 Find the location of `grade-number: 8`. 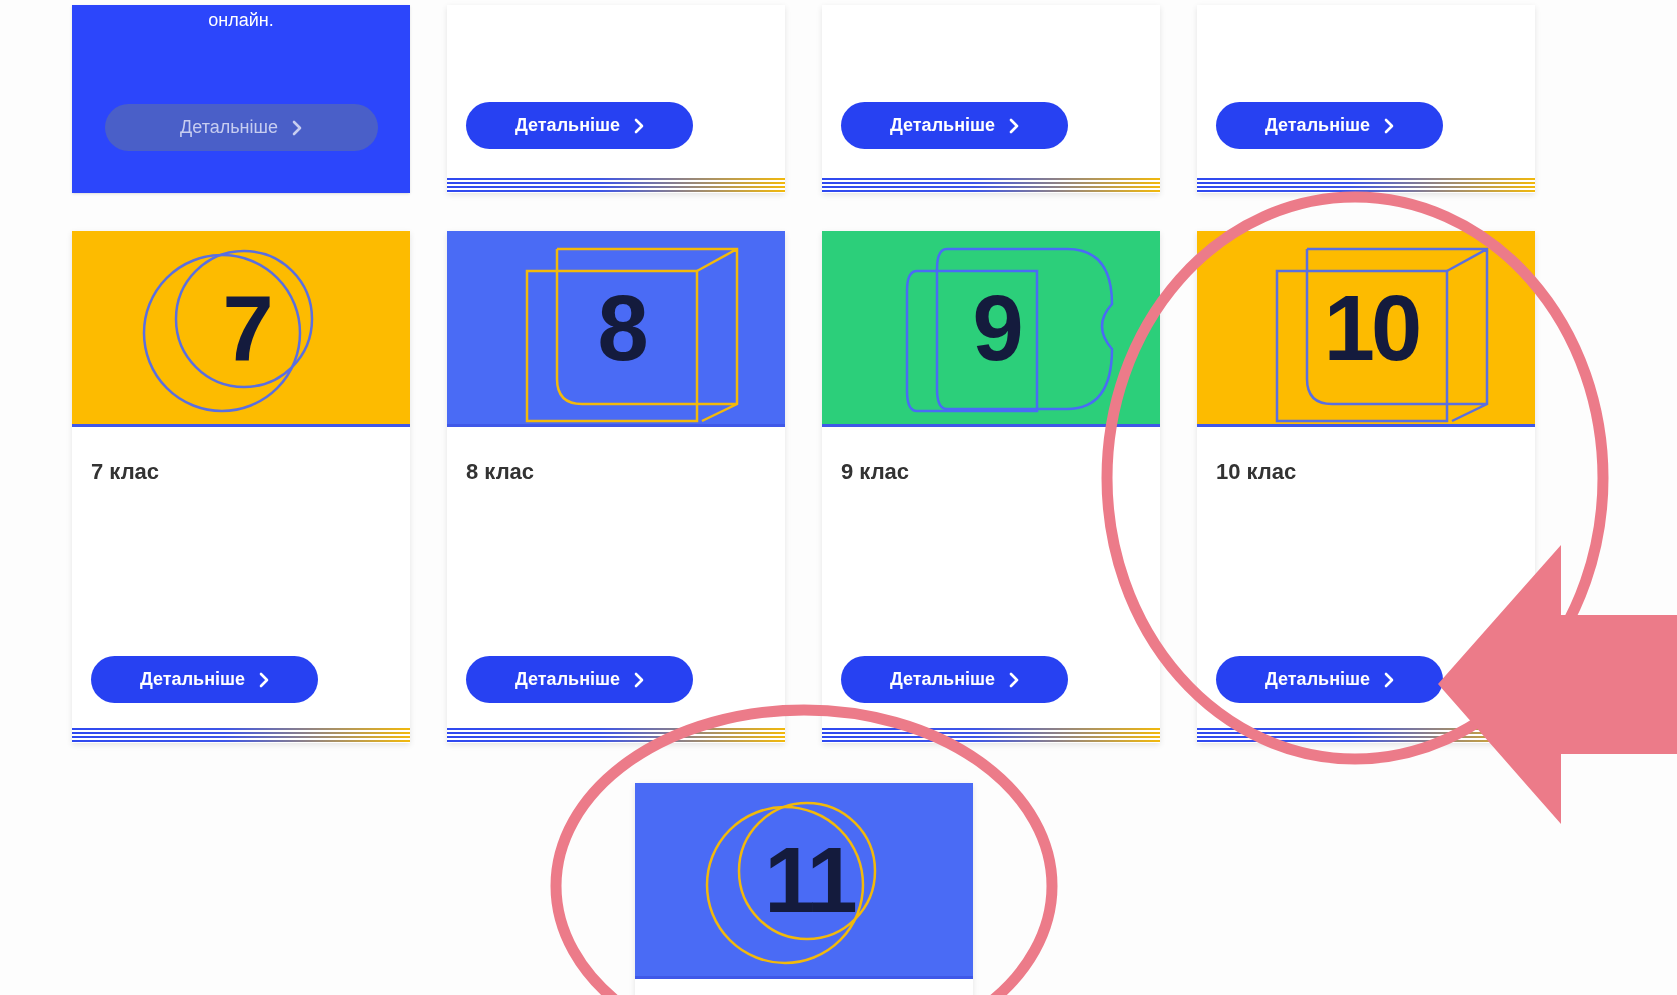

grade-number: 8 is located at coordinates (621, 327).